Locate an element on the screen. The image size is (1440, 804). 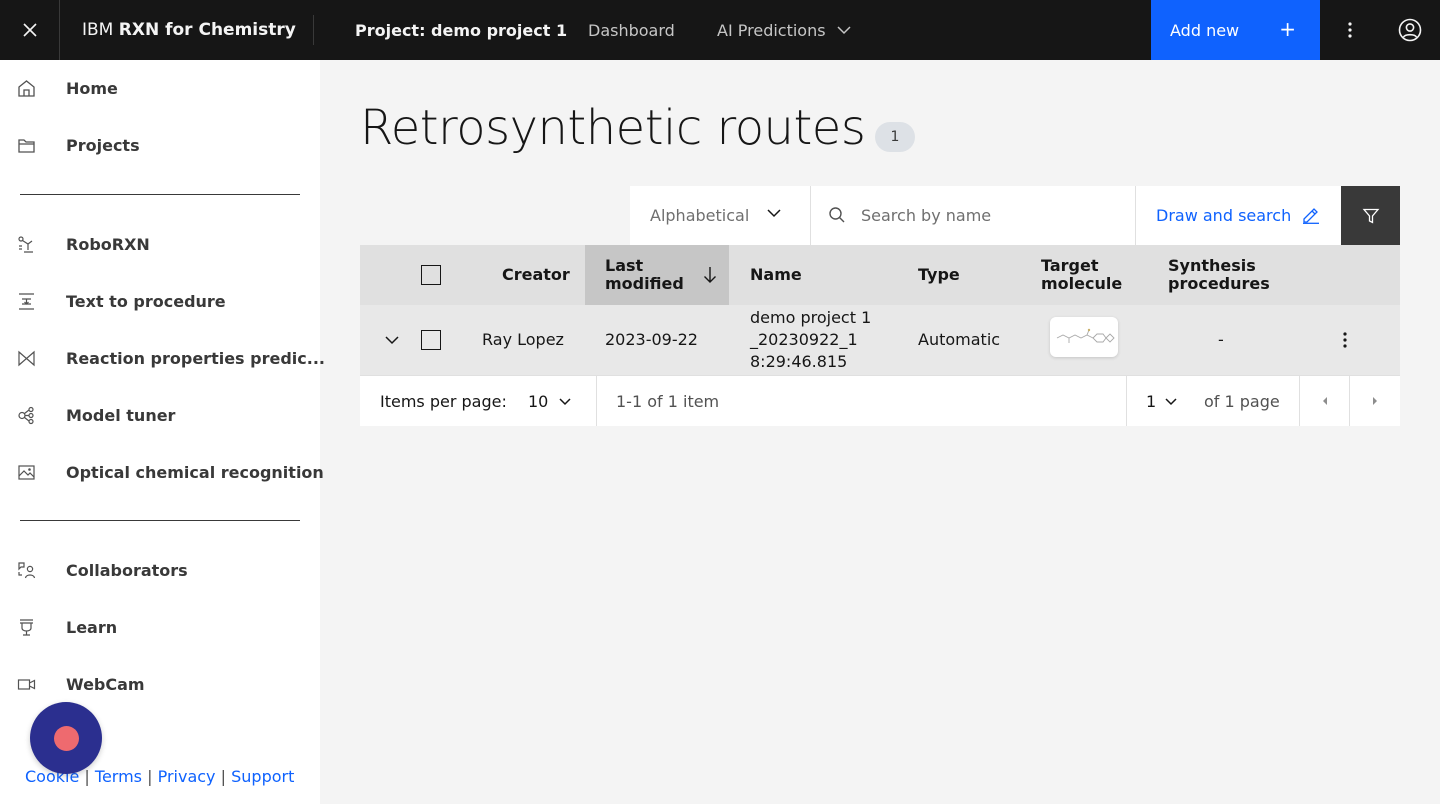
sidebar-item-label: RoboRXN is located at coordinates (108, 244).